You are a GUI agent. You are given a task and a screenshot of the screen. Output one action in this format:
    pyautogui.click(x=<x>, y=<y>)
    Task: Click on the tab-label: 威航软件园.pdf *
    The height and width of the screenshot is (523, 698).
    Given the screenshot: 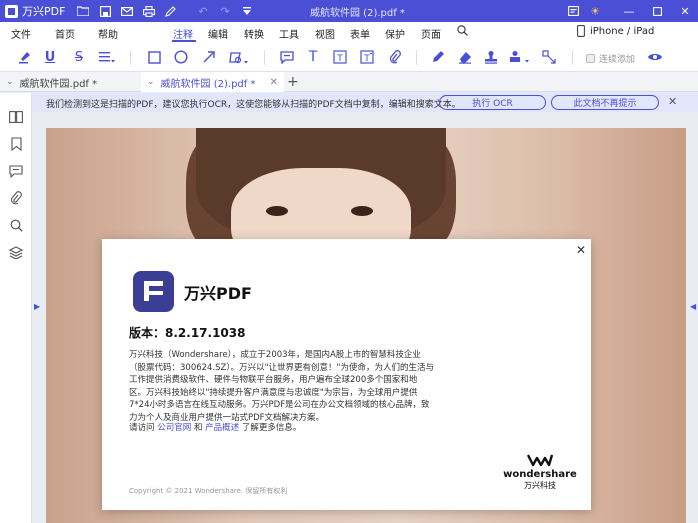 What is the action you would take?
    pyautogui.click(x=58, y=84)
    